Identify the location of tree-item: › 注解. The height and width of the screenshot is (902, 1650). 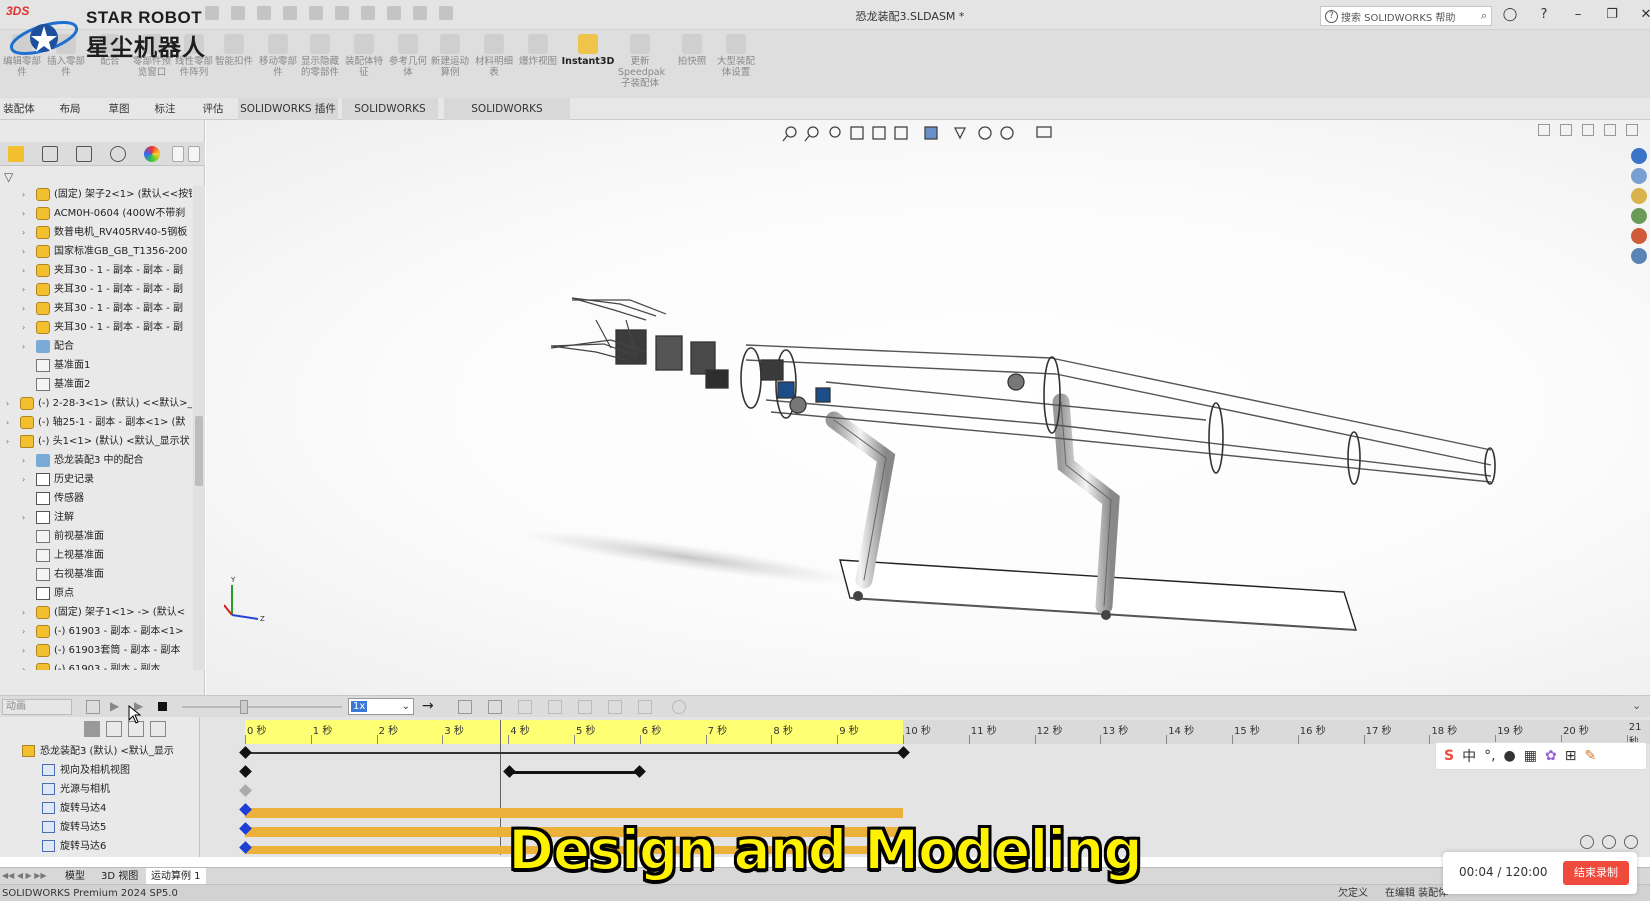
(96, 518).